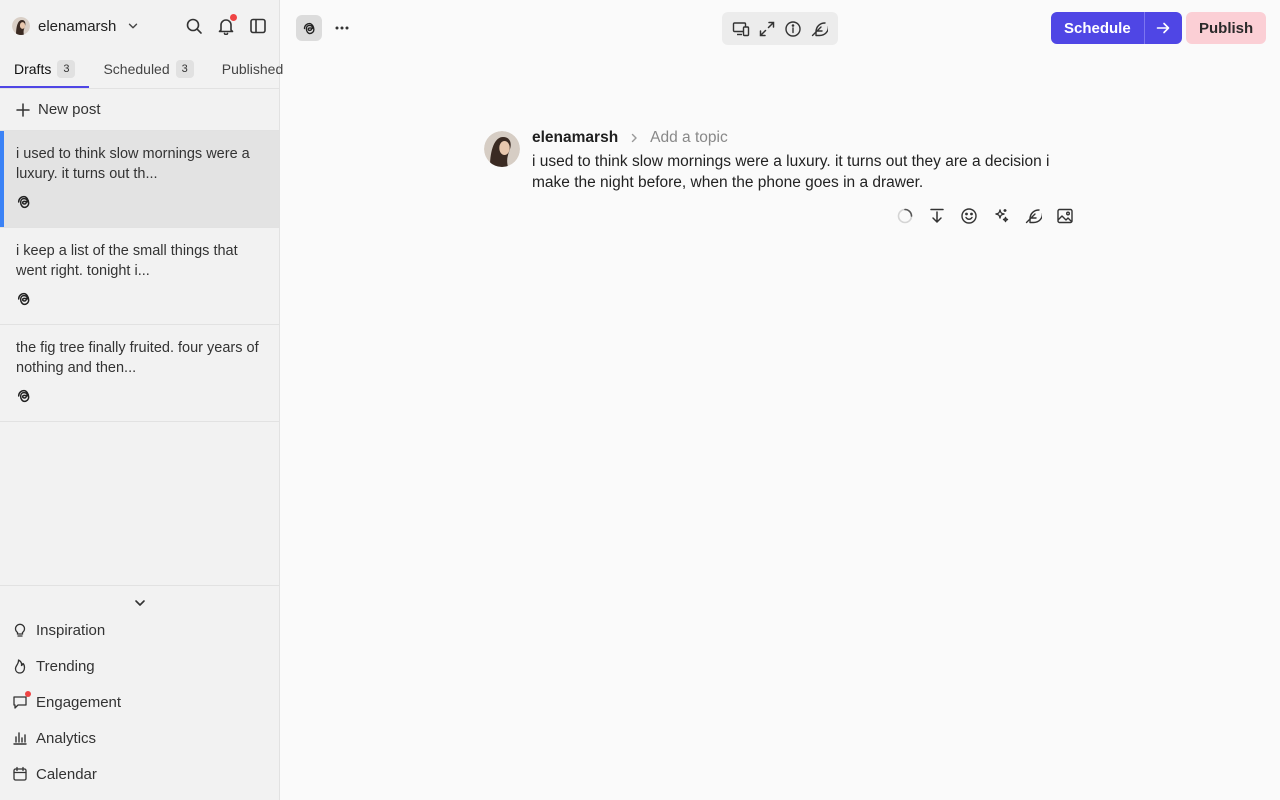 The image size is (1280, 800). Describe the element at coordinates (21, 700) in the screenshot. I see `chat-icon` at that location.